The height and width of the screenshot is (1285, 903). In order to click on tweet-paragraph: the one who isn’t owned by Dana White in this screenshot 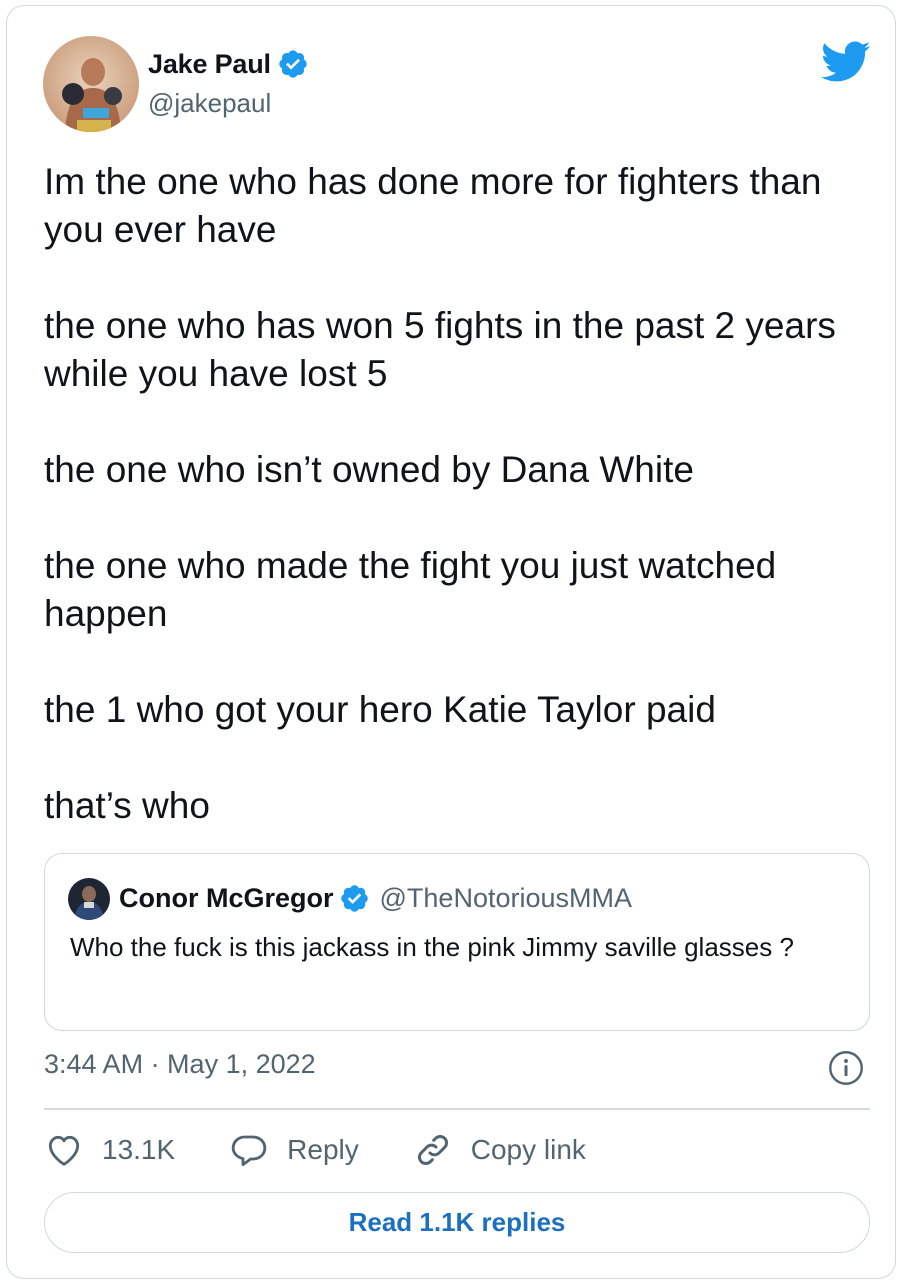, I will do `click(369, 469)`.